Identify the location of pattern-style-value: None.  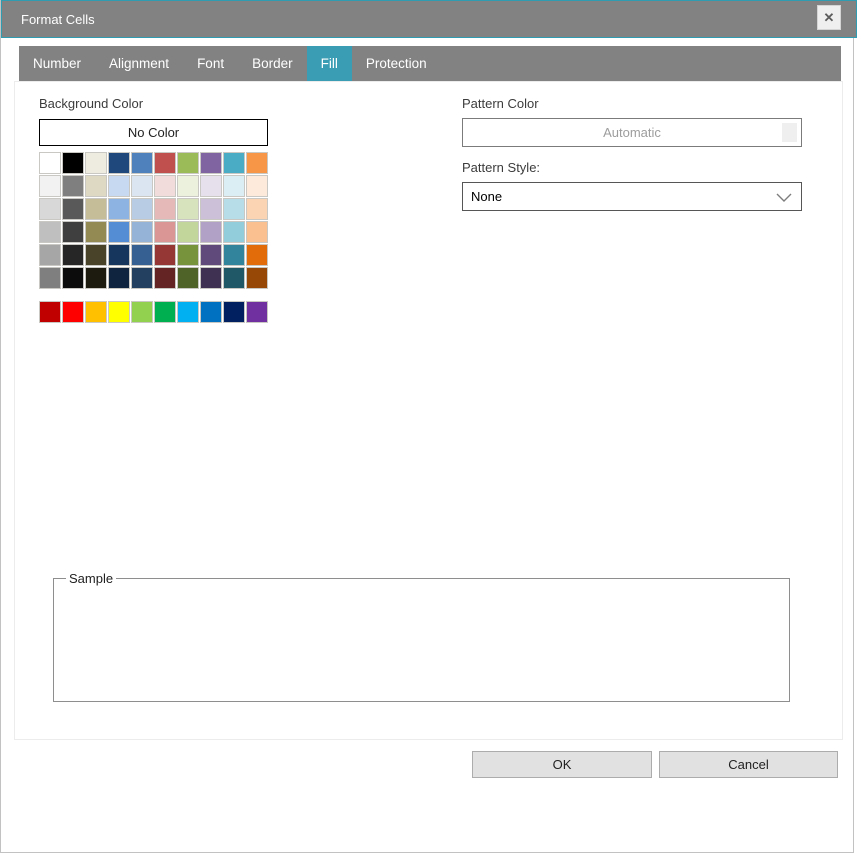
(487, 196).